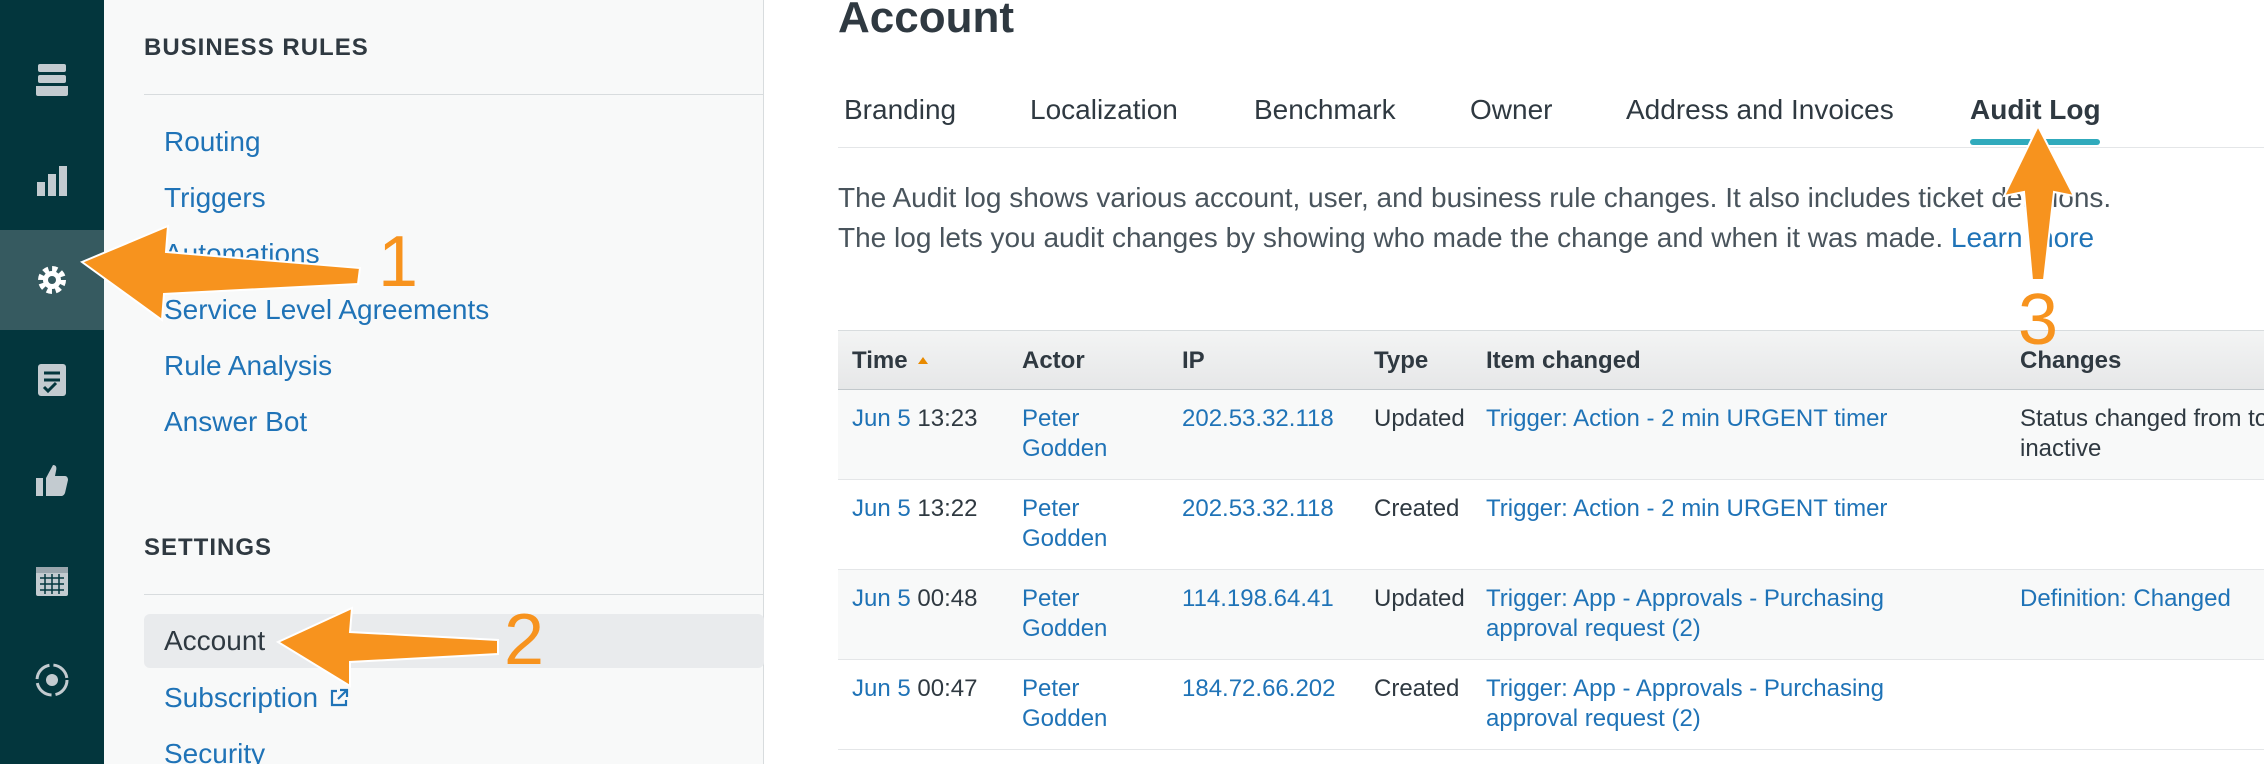 The image size is (2264, 764). I want to click on time-cell: Jun 5 00:48, so click(914, 599).